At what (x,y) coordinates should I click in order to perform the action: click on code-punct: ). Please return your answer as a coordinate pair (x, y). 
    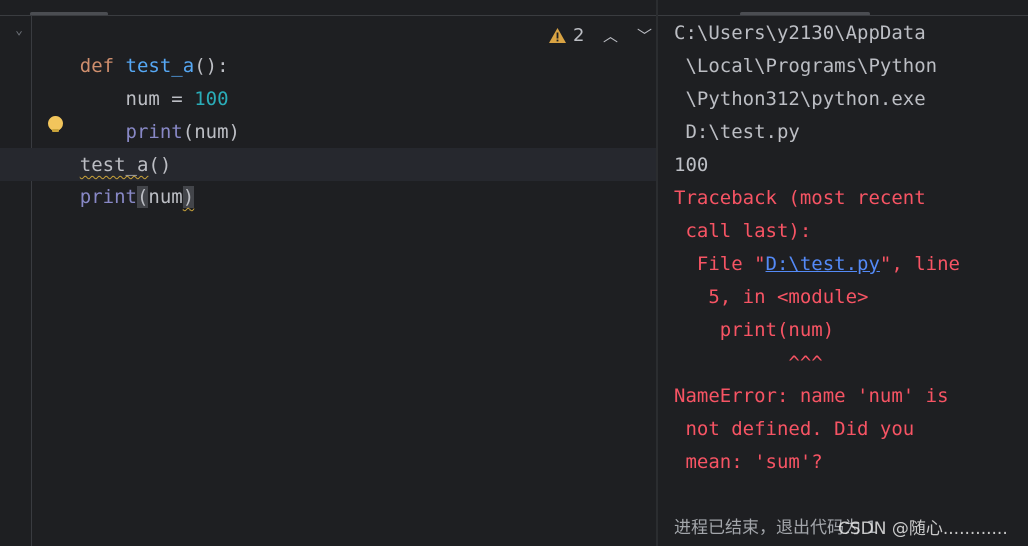
    Looking at the image, I should click on (234, 132).